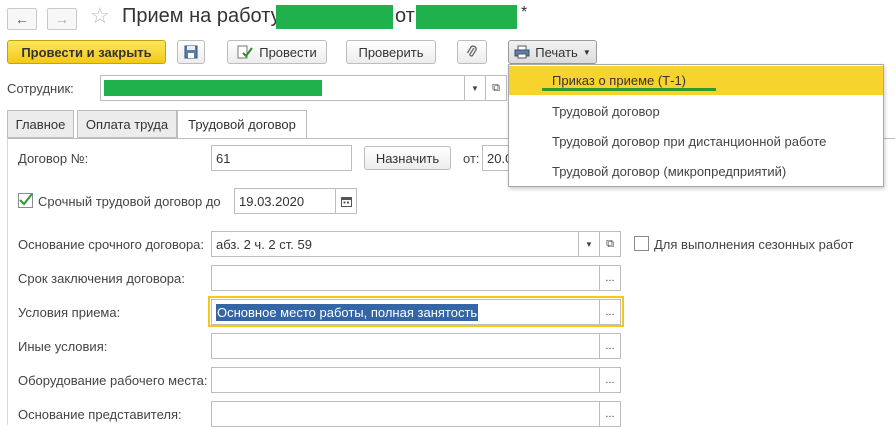 Image resolution: width=895 pixels, height=427 pixels. I want to click on fixed-term-date-field: 19.03.2020, so click(285, 201).